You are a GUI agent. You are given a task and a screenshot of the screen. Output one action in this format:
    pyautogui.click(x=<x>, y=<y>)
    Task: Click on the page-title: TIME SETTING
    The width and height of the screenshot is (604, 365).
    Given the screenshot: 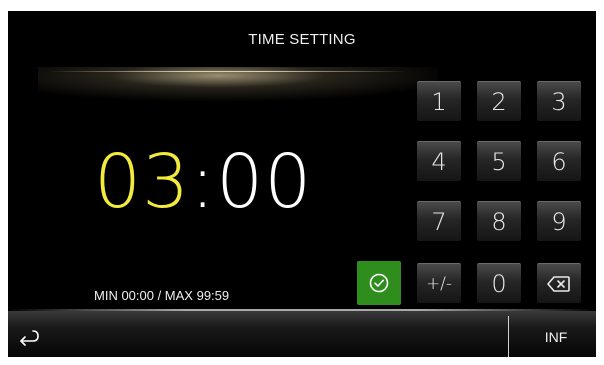 What is the action you would take?
    pyautogui.click(x=302, y=39)
    